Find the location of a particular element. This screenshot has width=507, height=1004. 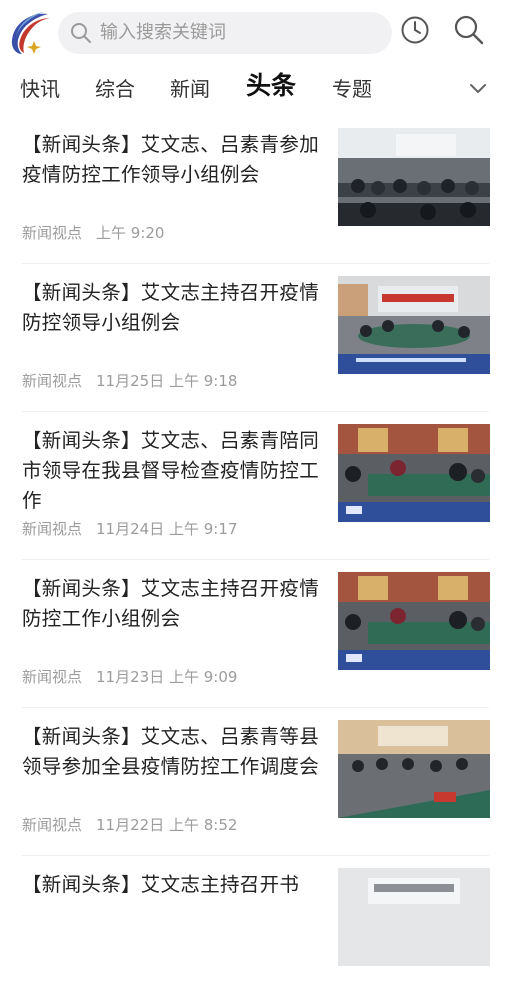

news-time: 11月25日 上午 9:18 is located at coordinates (167, 381).